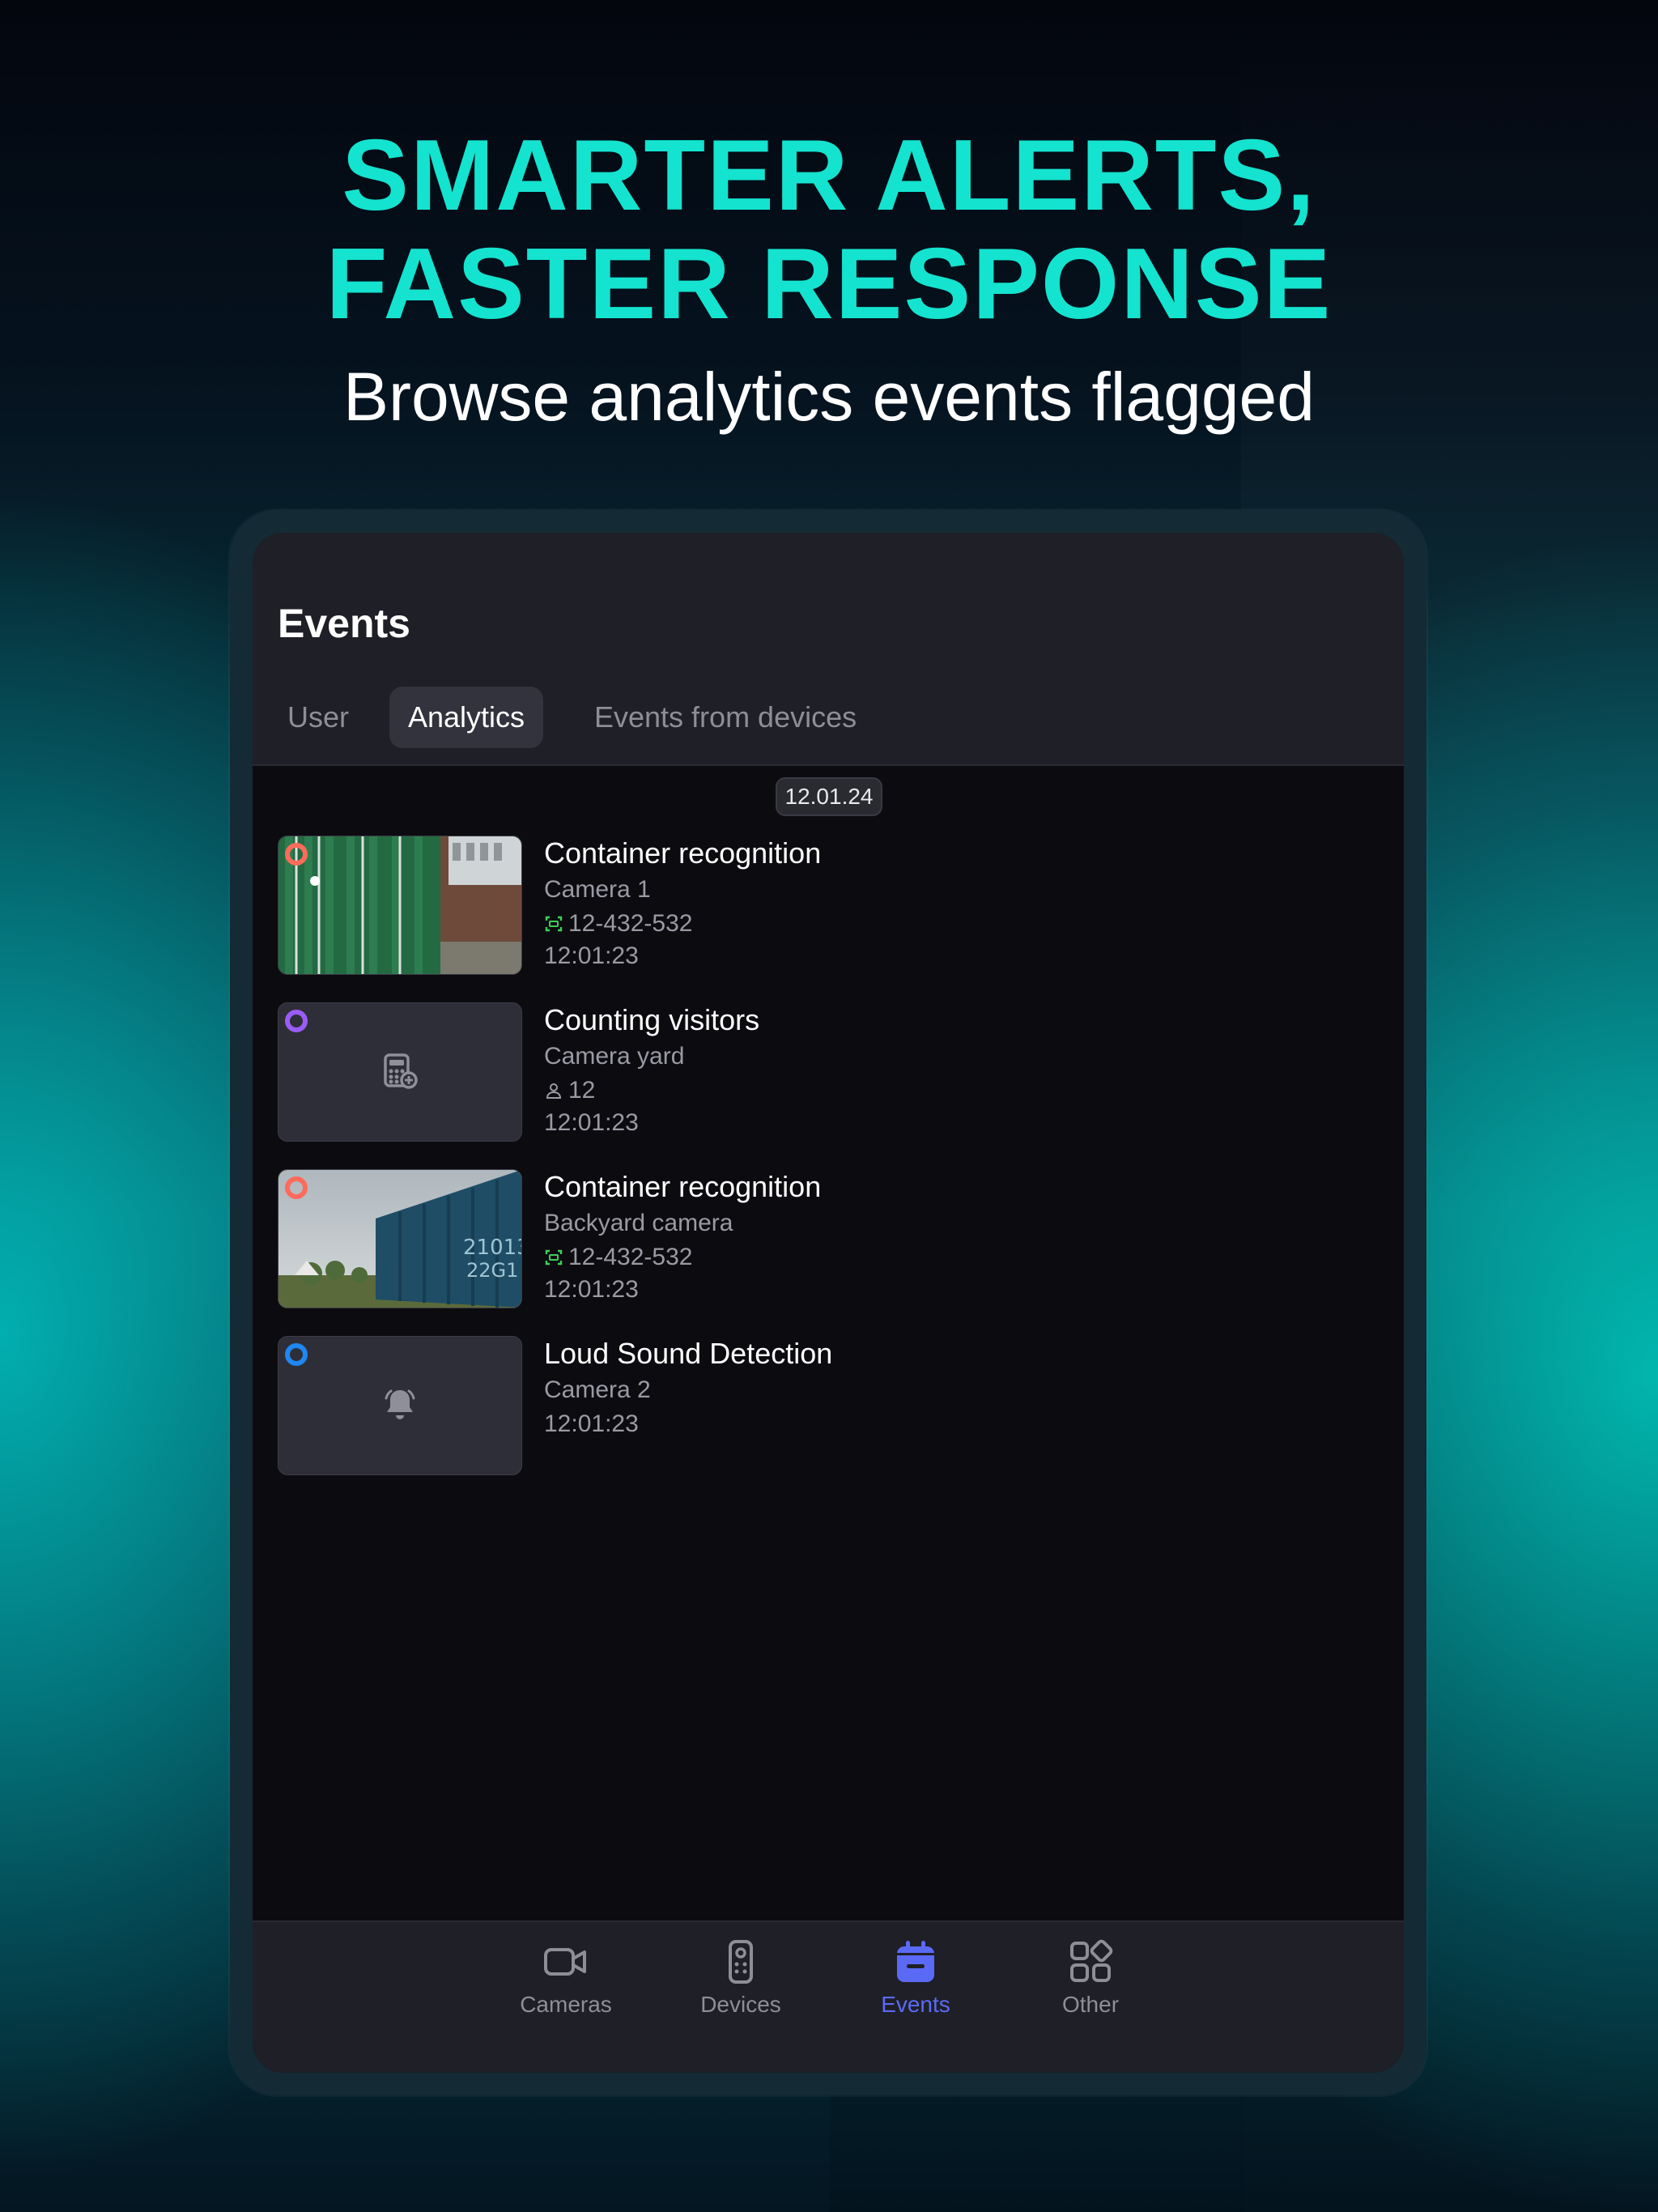  Describe the element at coordinates (740, 2005) in the screenshot. I see `nav-label: Devices` at that location.